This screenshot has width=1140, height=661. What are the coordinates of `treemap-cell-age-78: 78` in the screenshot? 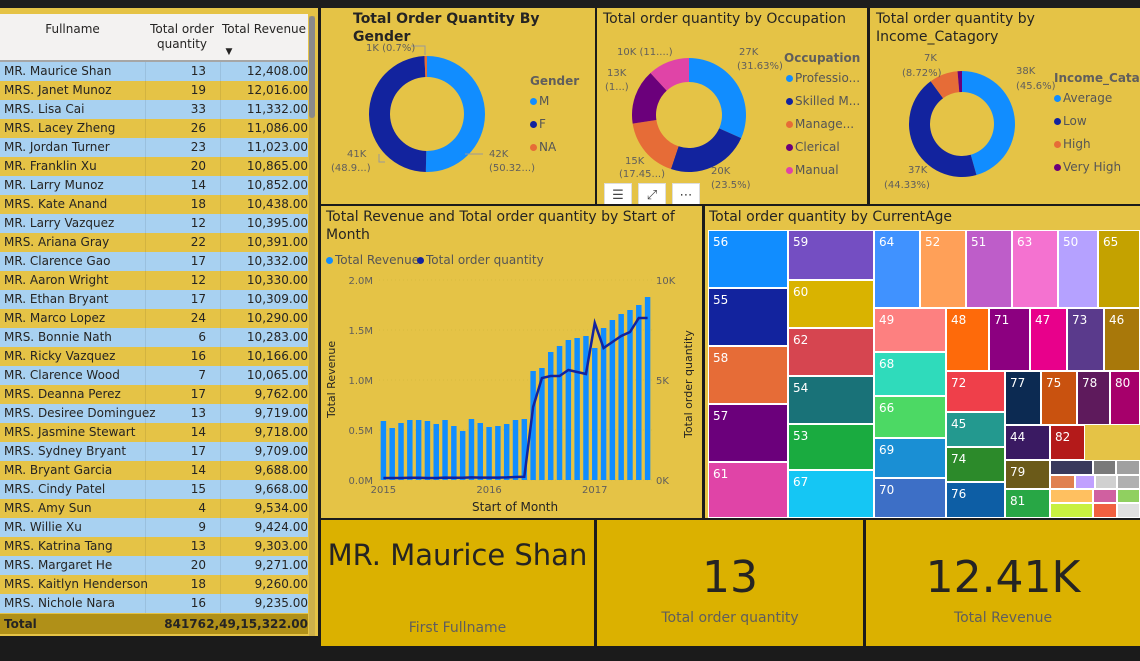 It's located at (1093, 398).